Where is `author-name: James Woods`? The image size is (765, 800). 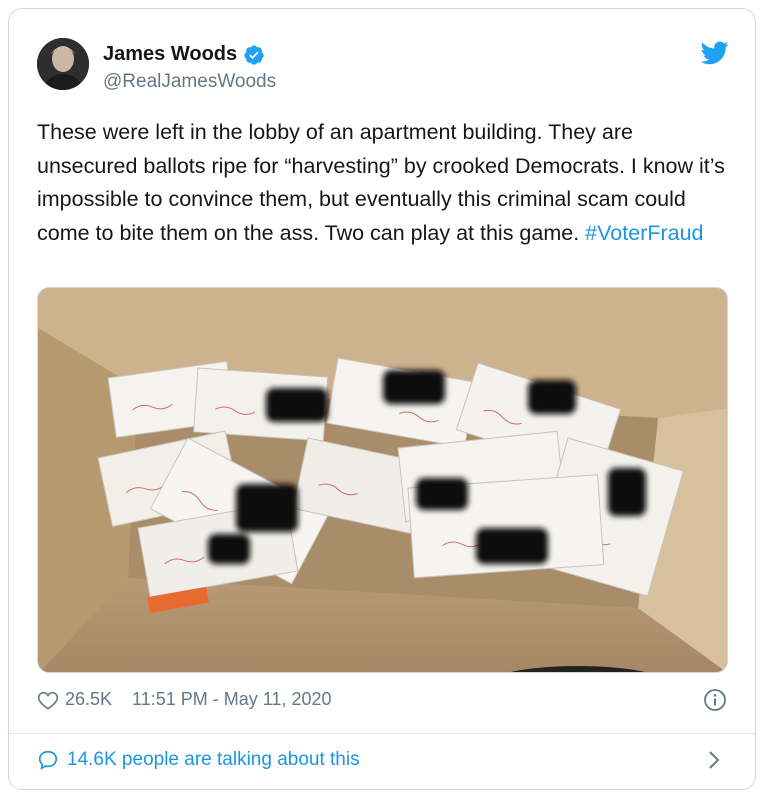 author-name: James Woods is located at coordinates (170, 54).